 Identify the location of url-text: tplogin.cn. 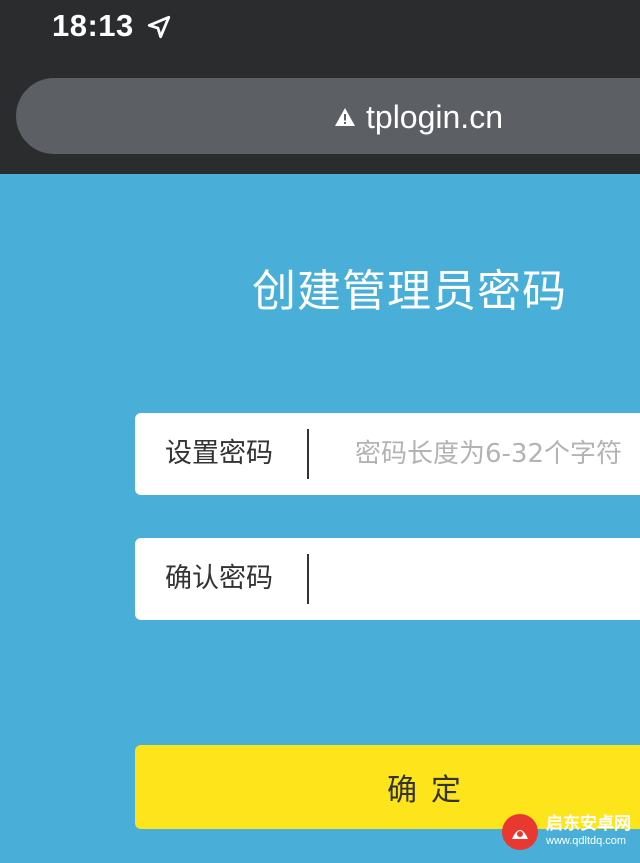
(434, 117).